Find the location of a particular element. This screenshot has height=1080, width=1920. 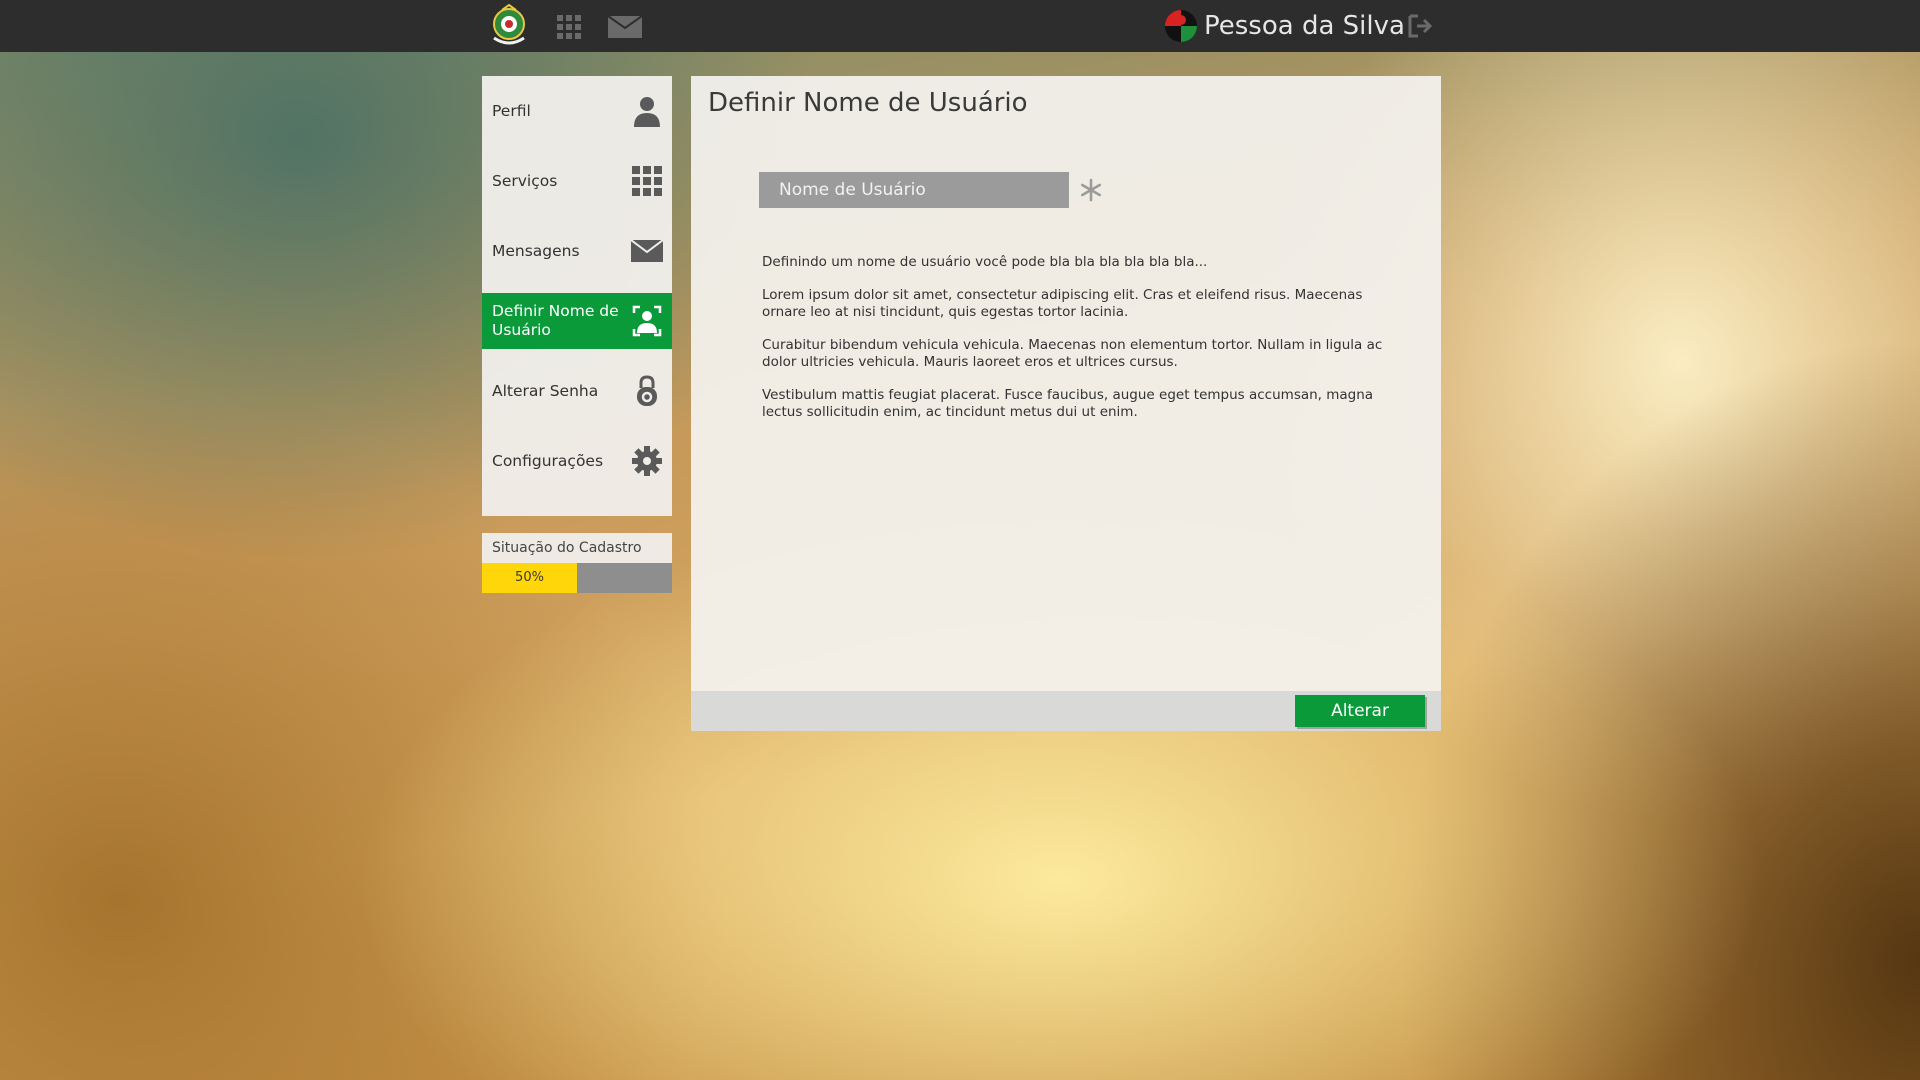

sidebar-item-servicos: Serviços is located at coordinates (577, 181).